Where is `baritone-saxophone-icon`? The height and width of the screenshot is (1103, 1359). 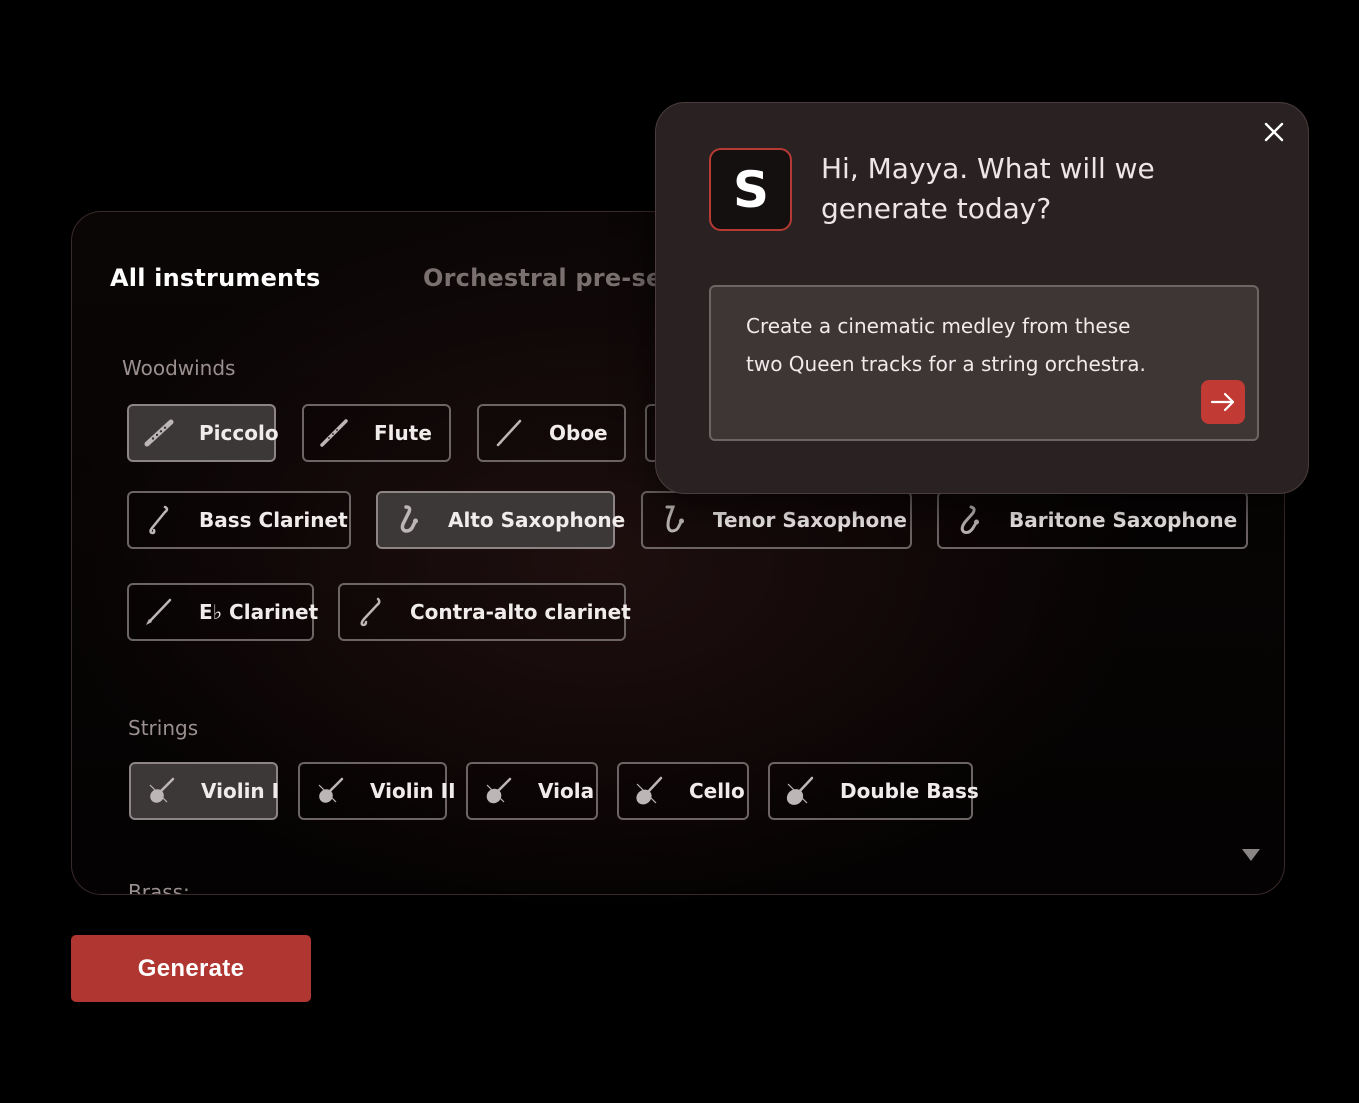 baritone-saxophone-icon is located at coordinates (969, 520).